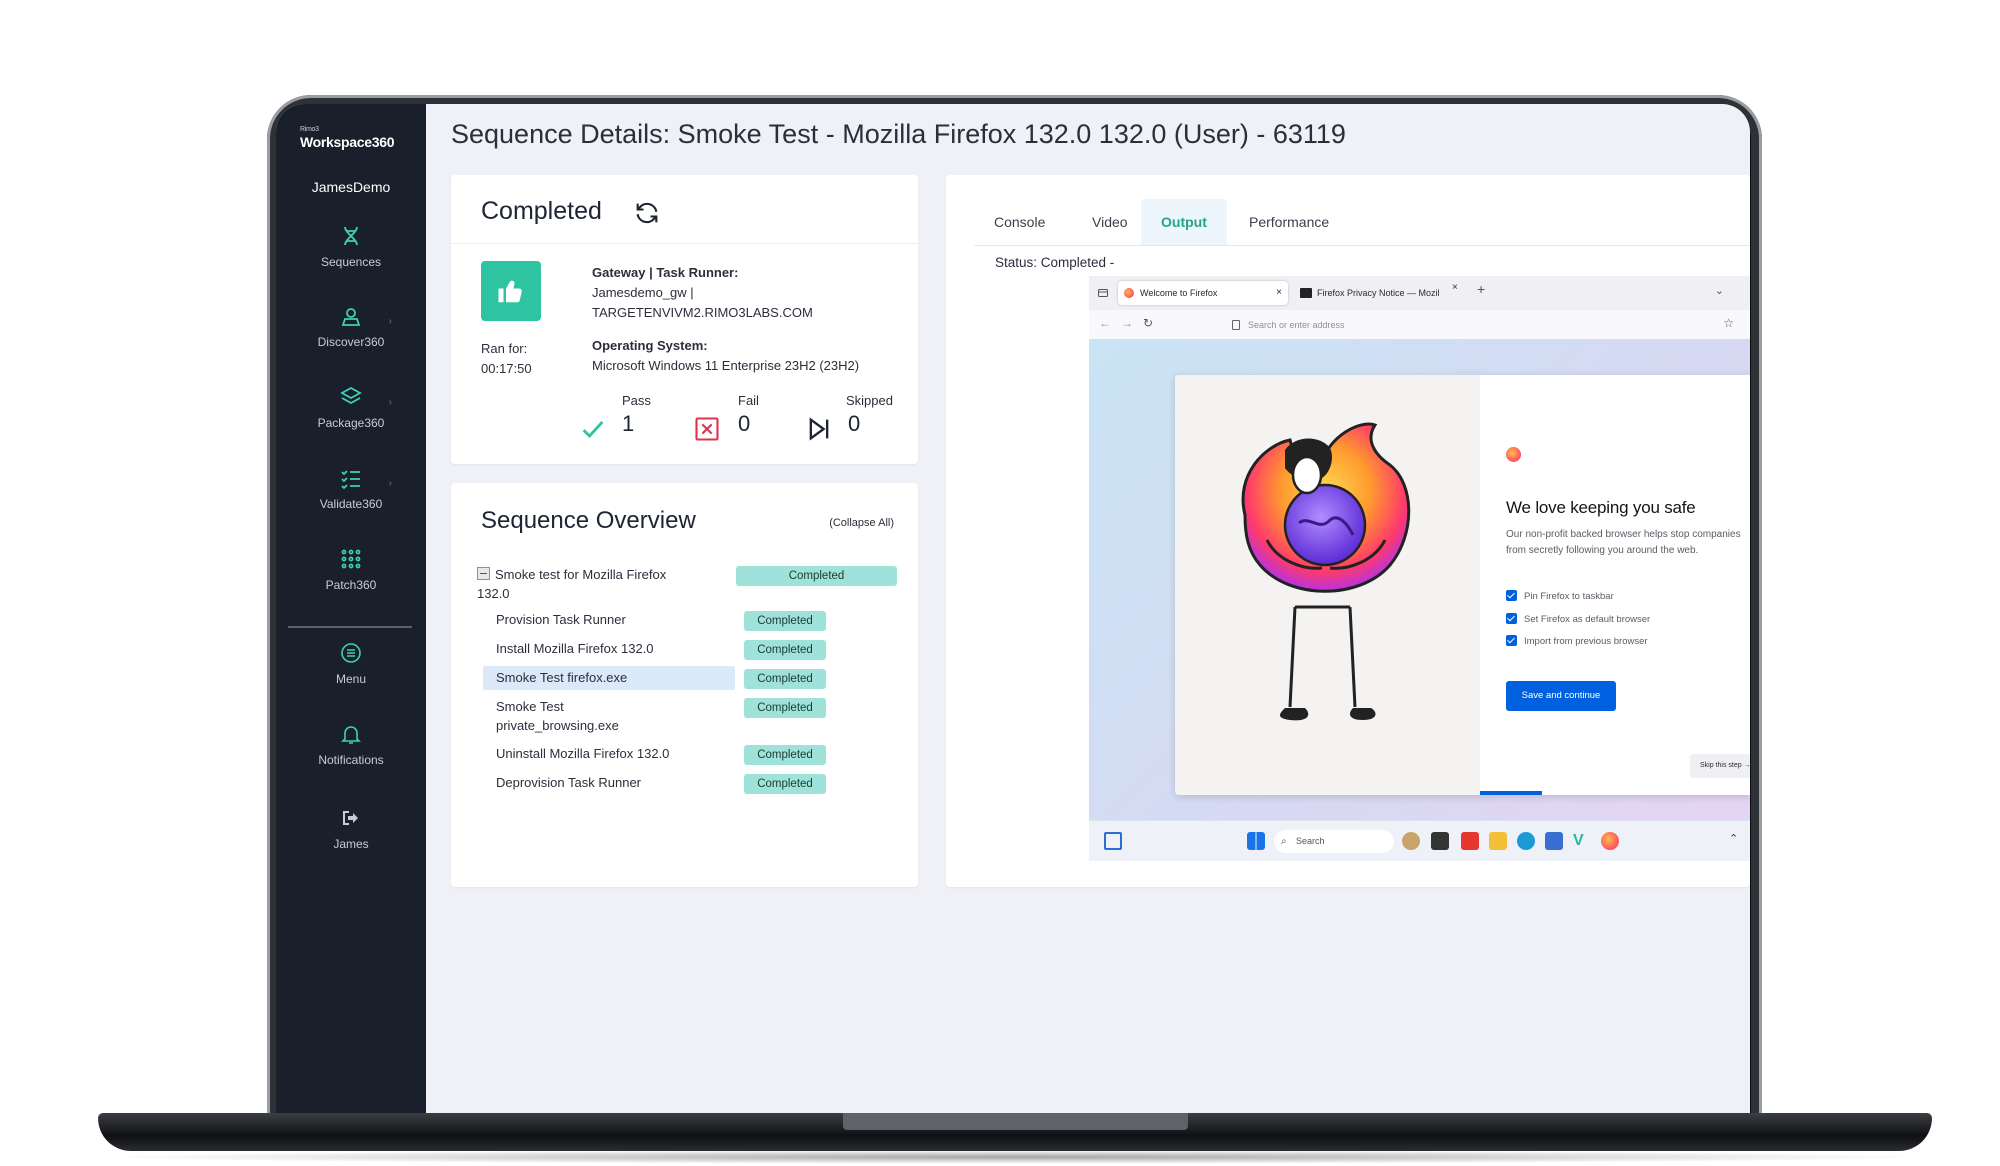 The image size is (2000, 1166). Describe the element at coordinates (1586, 641) in the screenshot. I see `checkbox-label: Import from previous browser` at that location.